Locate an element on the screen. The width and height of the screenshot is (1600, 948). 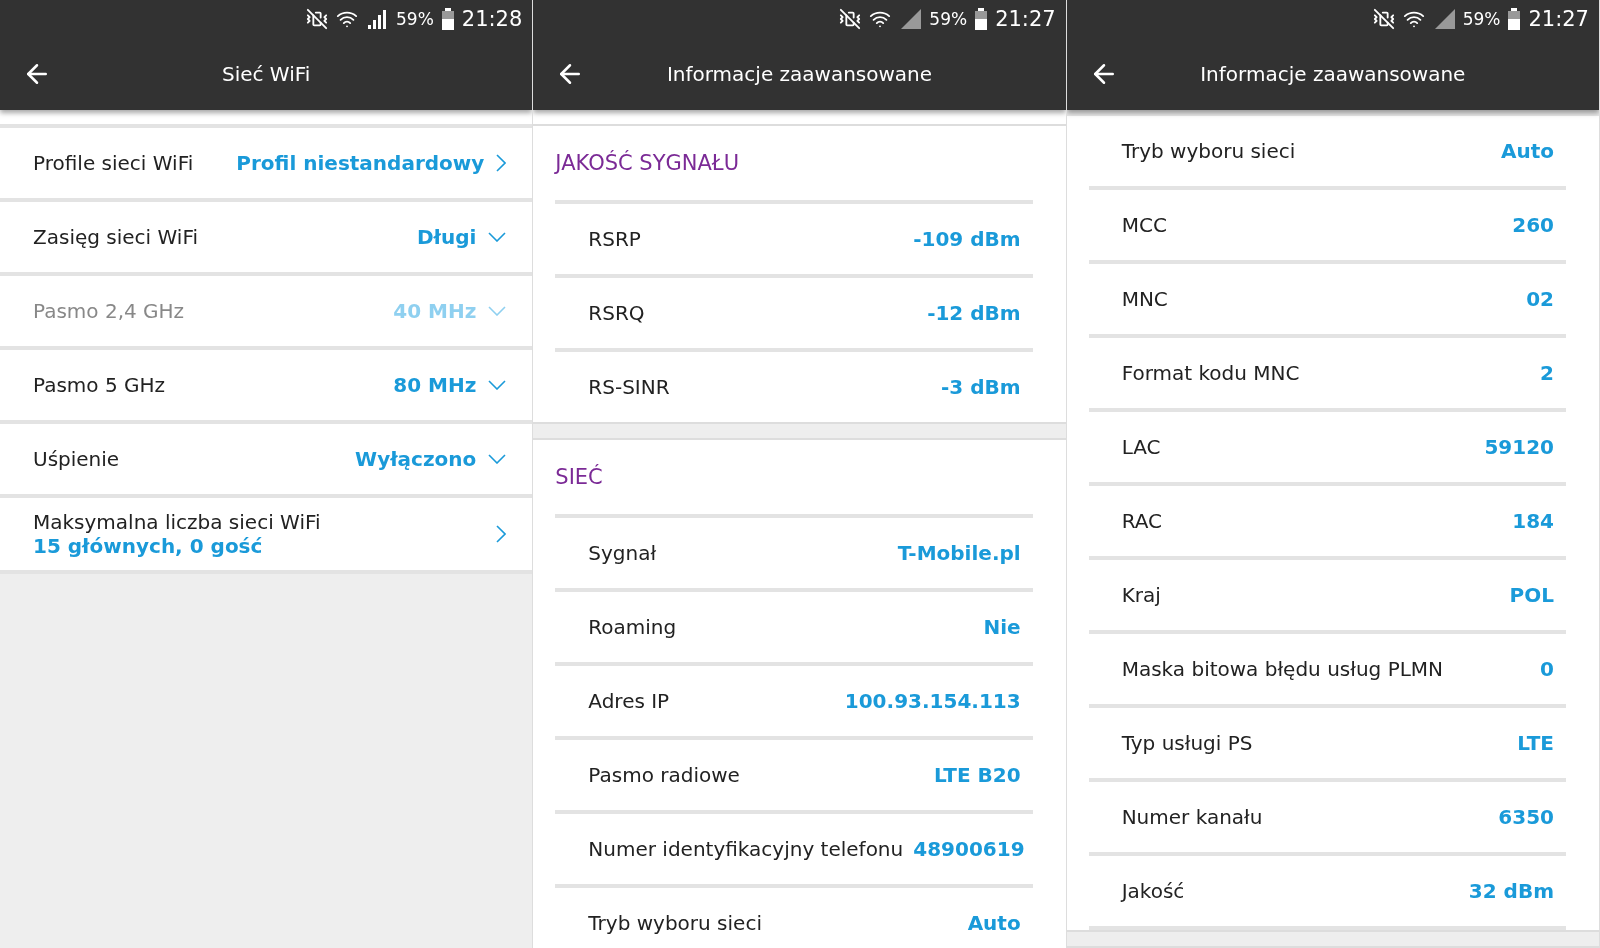
section-heading: SIEĆ is located at coordinates (579, 477).